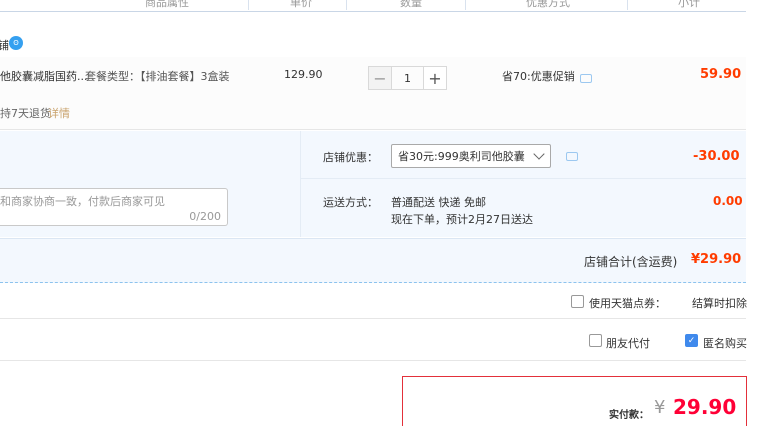 Image resolution: width=768 pixels, height=426 pixels. What do you see at coordinates (350, 202) in the screenshot?
I see `shipping-label: 运送方式：` at bounding box center [350, 202].